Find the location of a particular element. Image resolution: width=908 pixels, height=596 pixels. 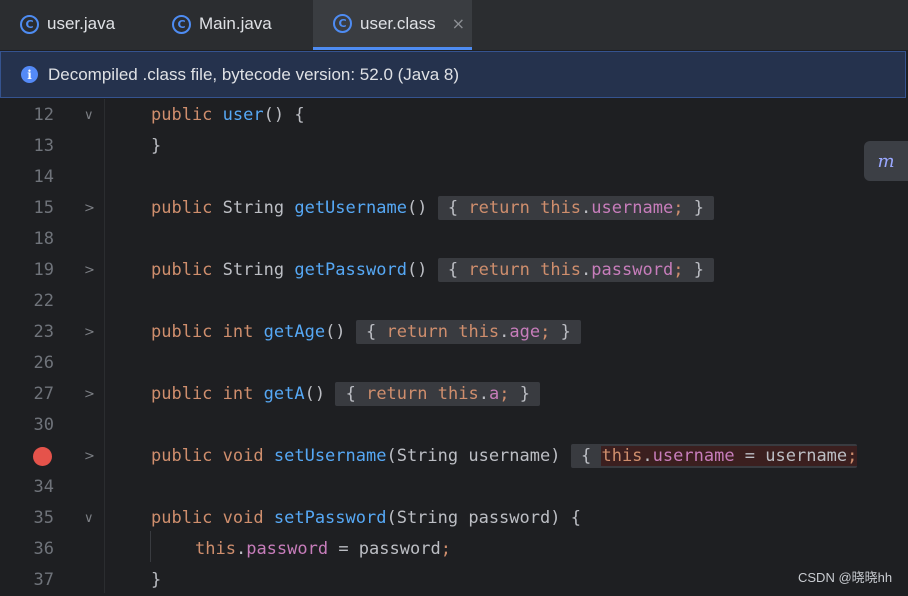

close-icon: × is located at coordinates (458, 23).